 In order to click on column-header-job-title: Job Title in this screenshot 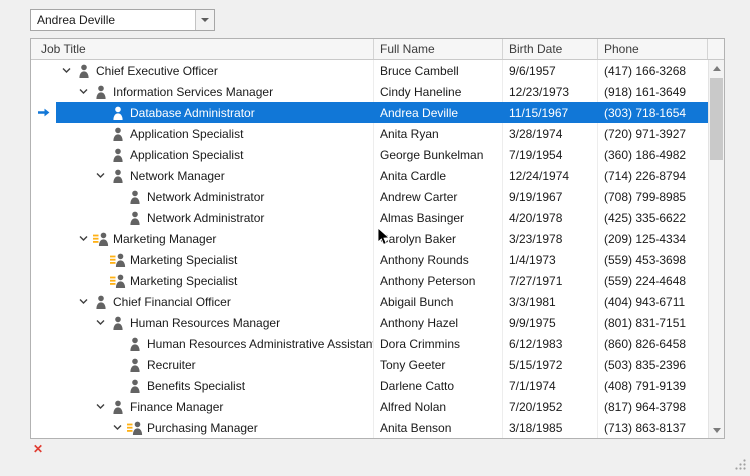, I will do `click(202, 49)`.